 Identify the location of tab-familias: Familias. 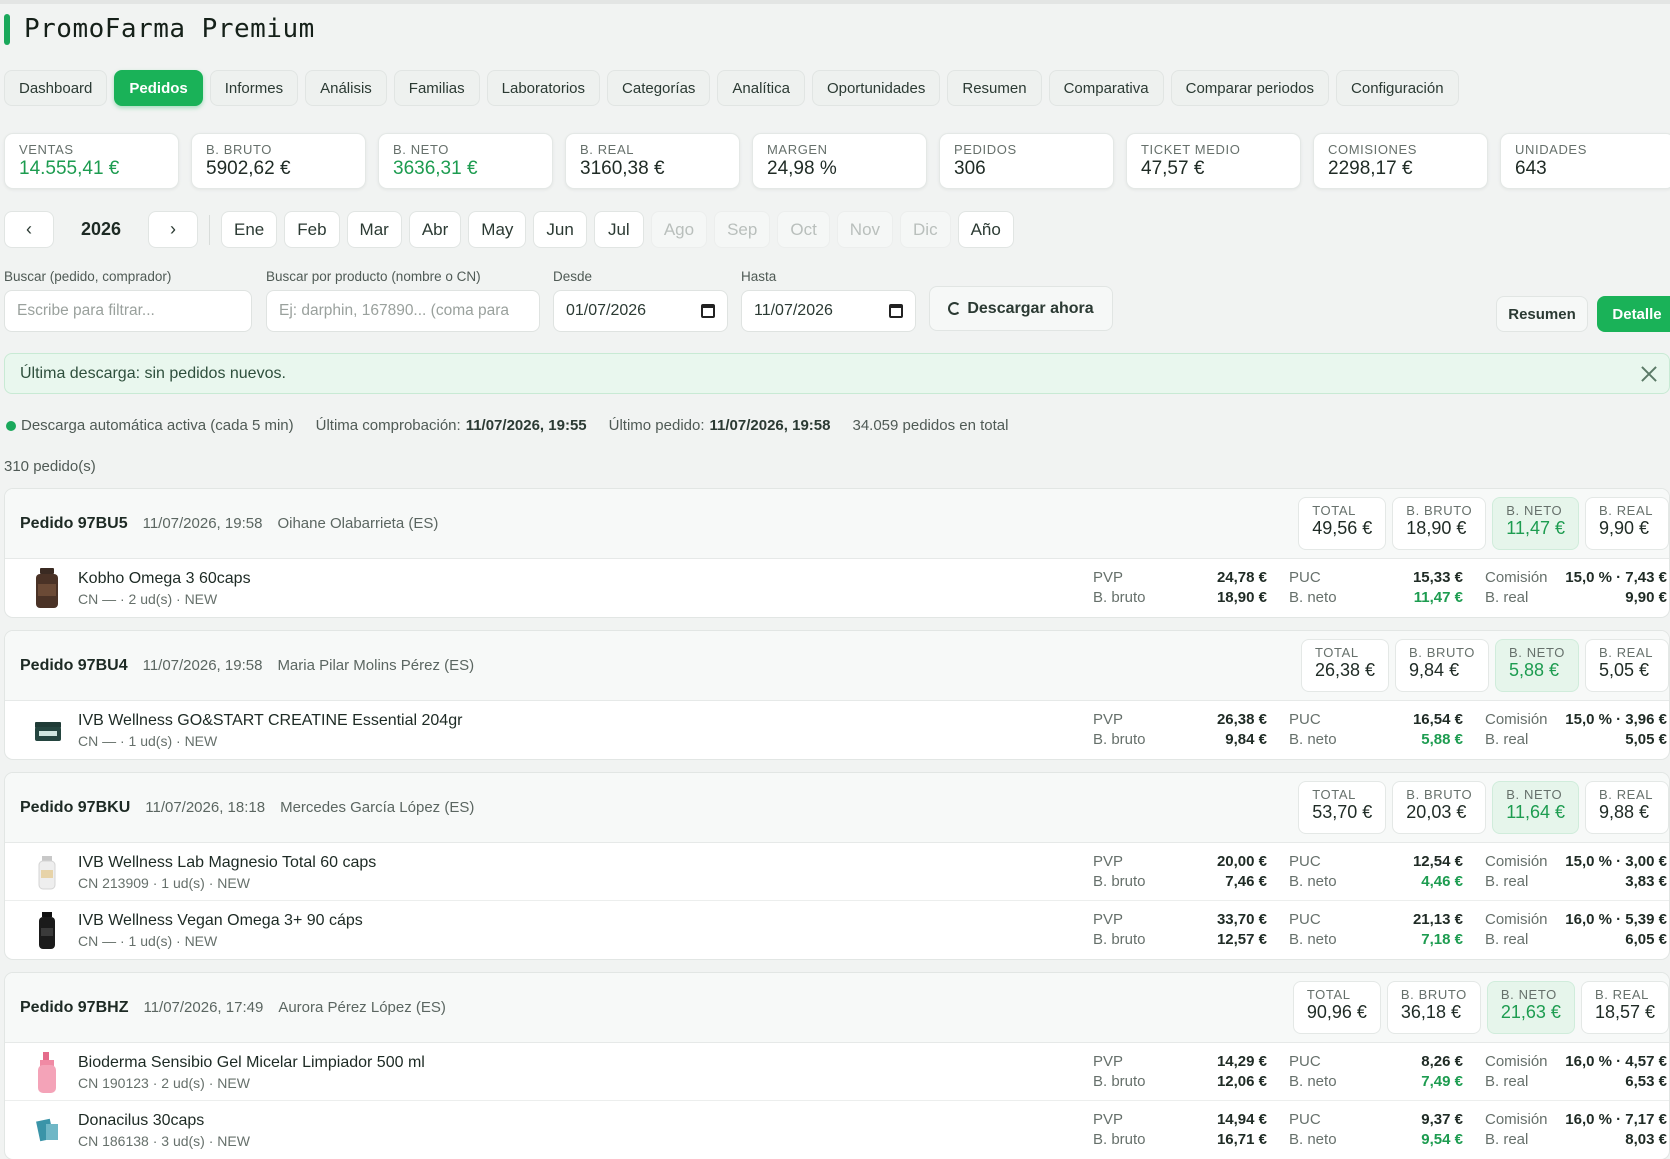
(436, 88).